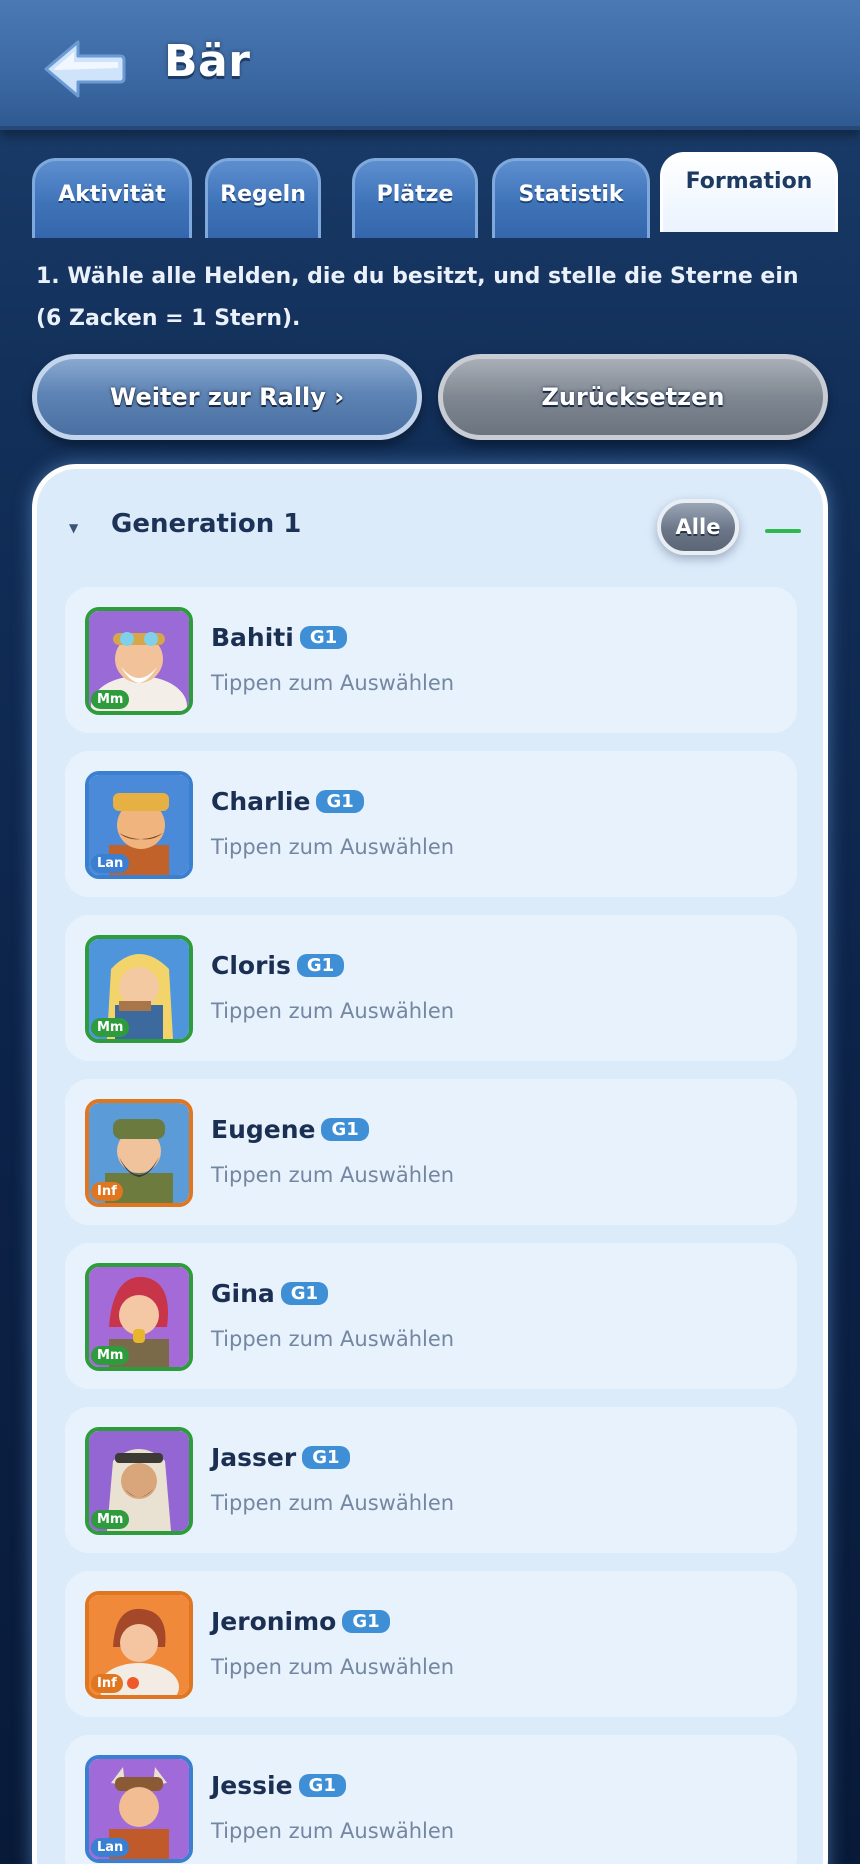 The width and height of the screenshot is (860, 1864). What do you see at coordinates (280, 1457) in the screenshot?
I see `hero-name: Jasser G1` at bounding box center [280, 1457].